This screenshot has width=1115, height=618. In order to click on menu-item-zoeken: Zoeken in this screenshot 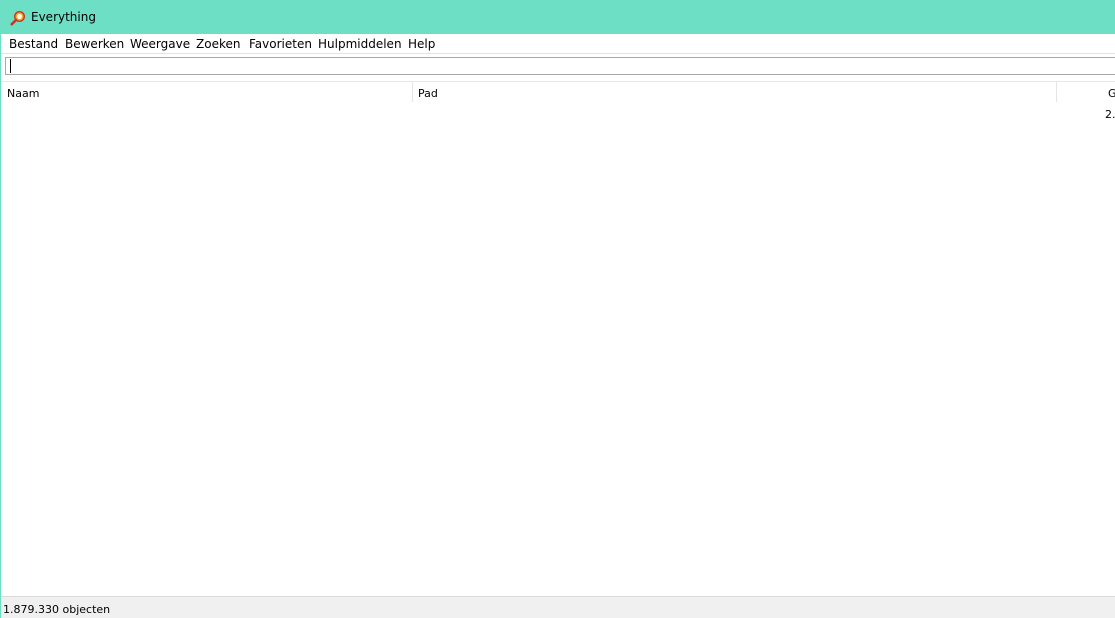, I will do `click(218, 44)`.